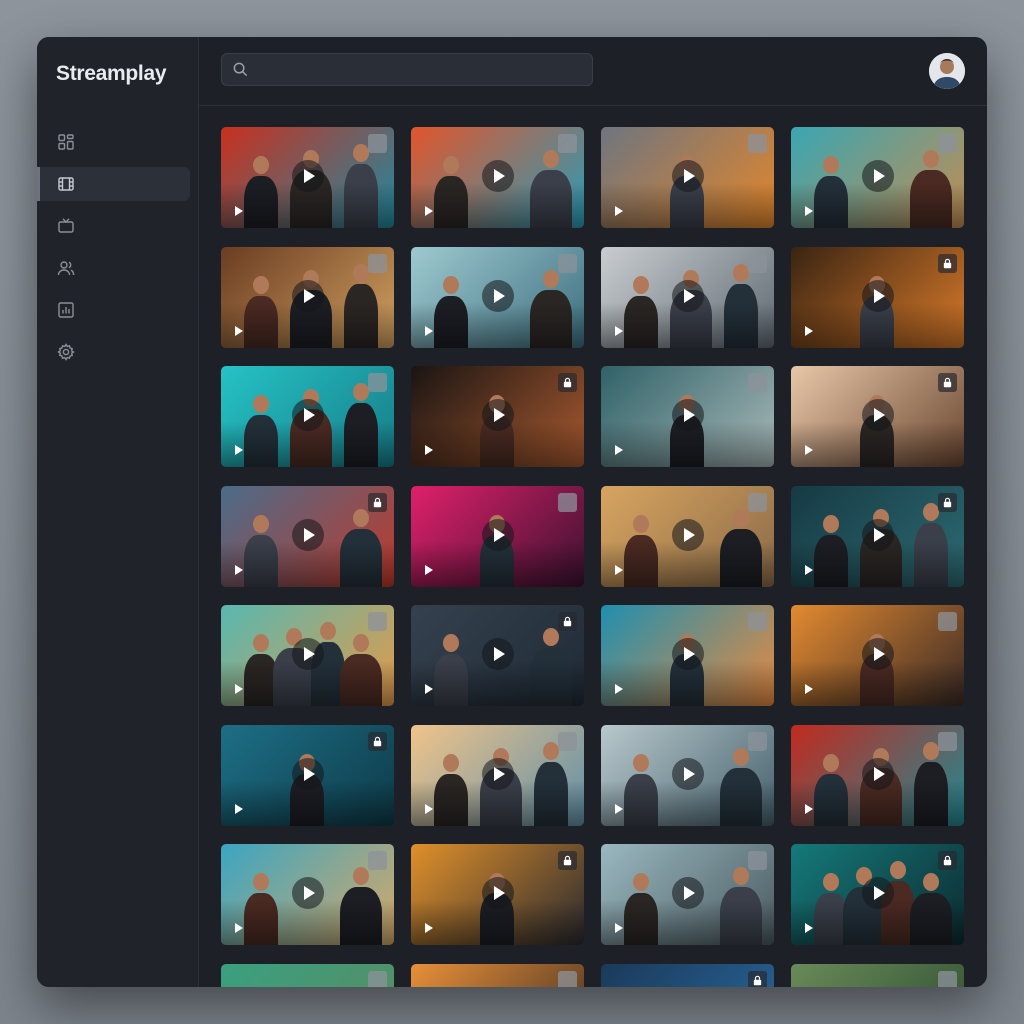 This screenshot has width=1024, height=1024. What do you see at coordinates (407, 69) in the screenshot?
I see `search-box` at bounding box center [407, 69].